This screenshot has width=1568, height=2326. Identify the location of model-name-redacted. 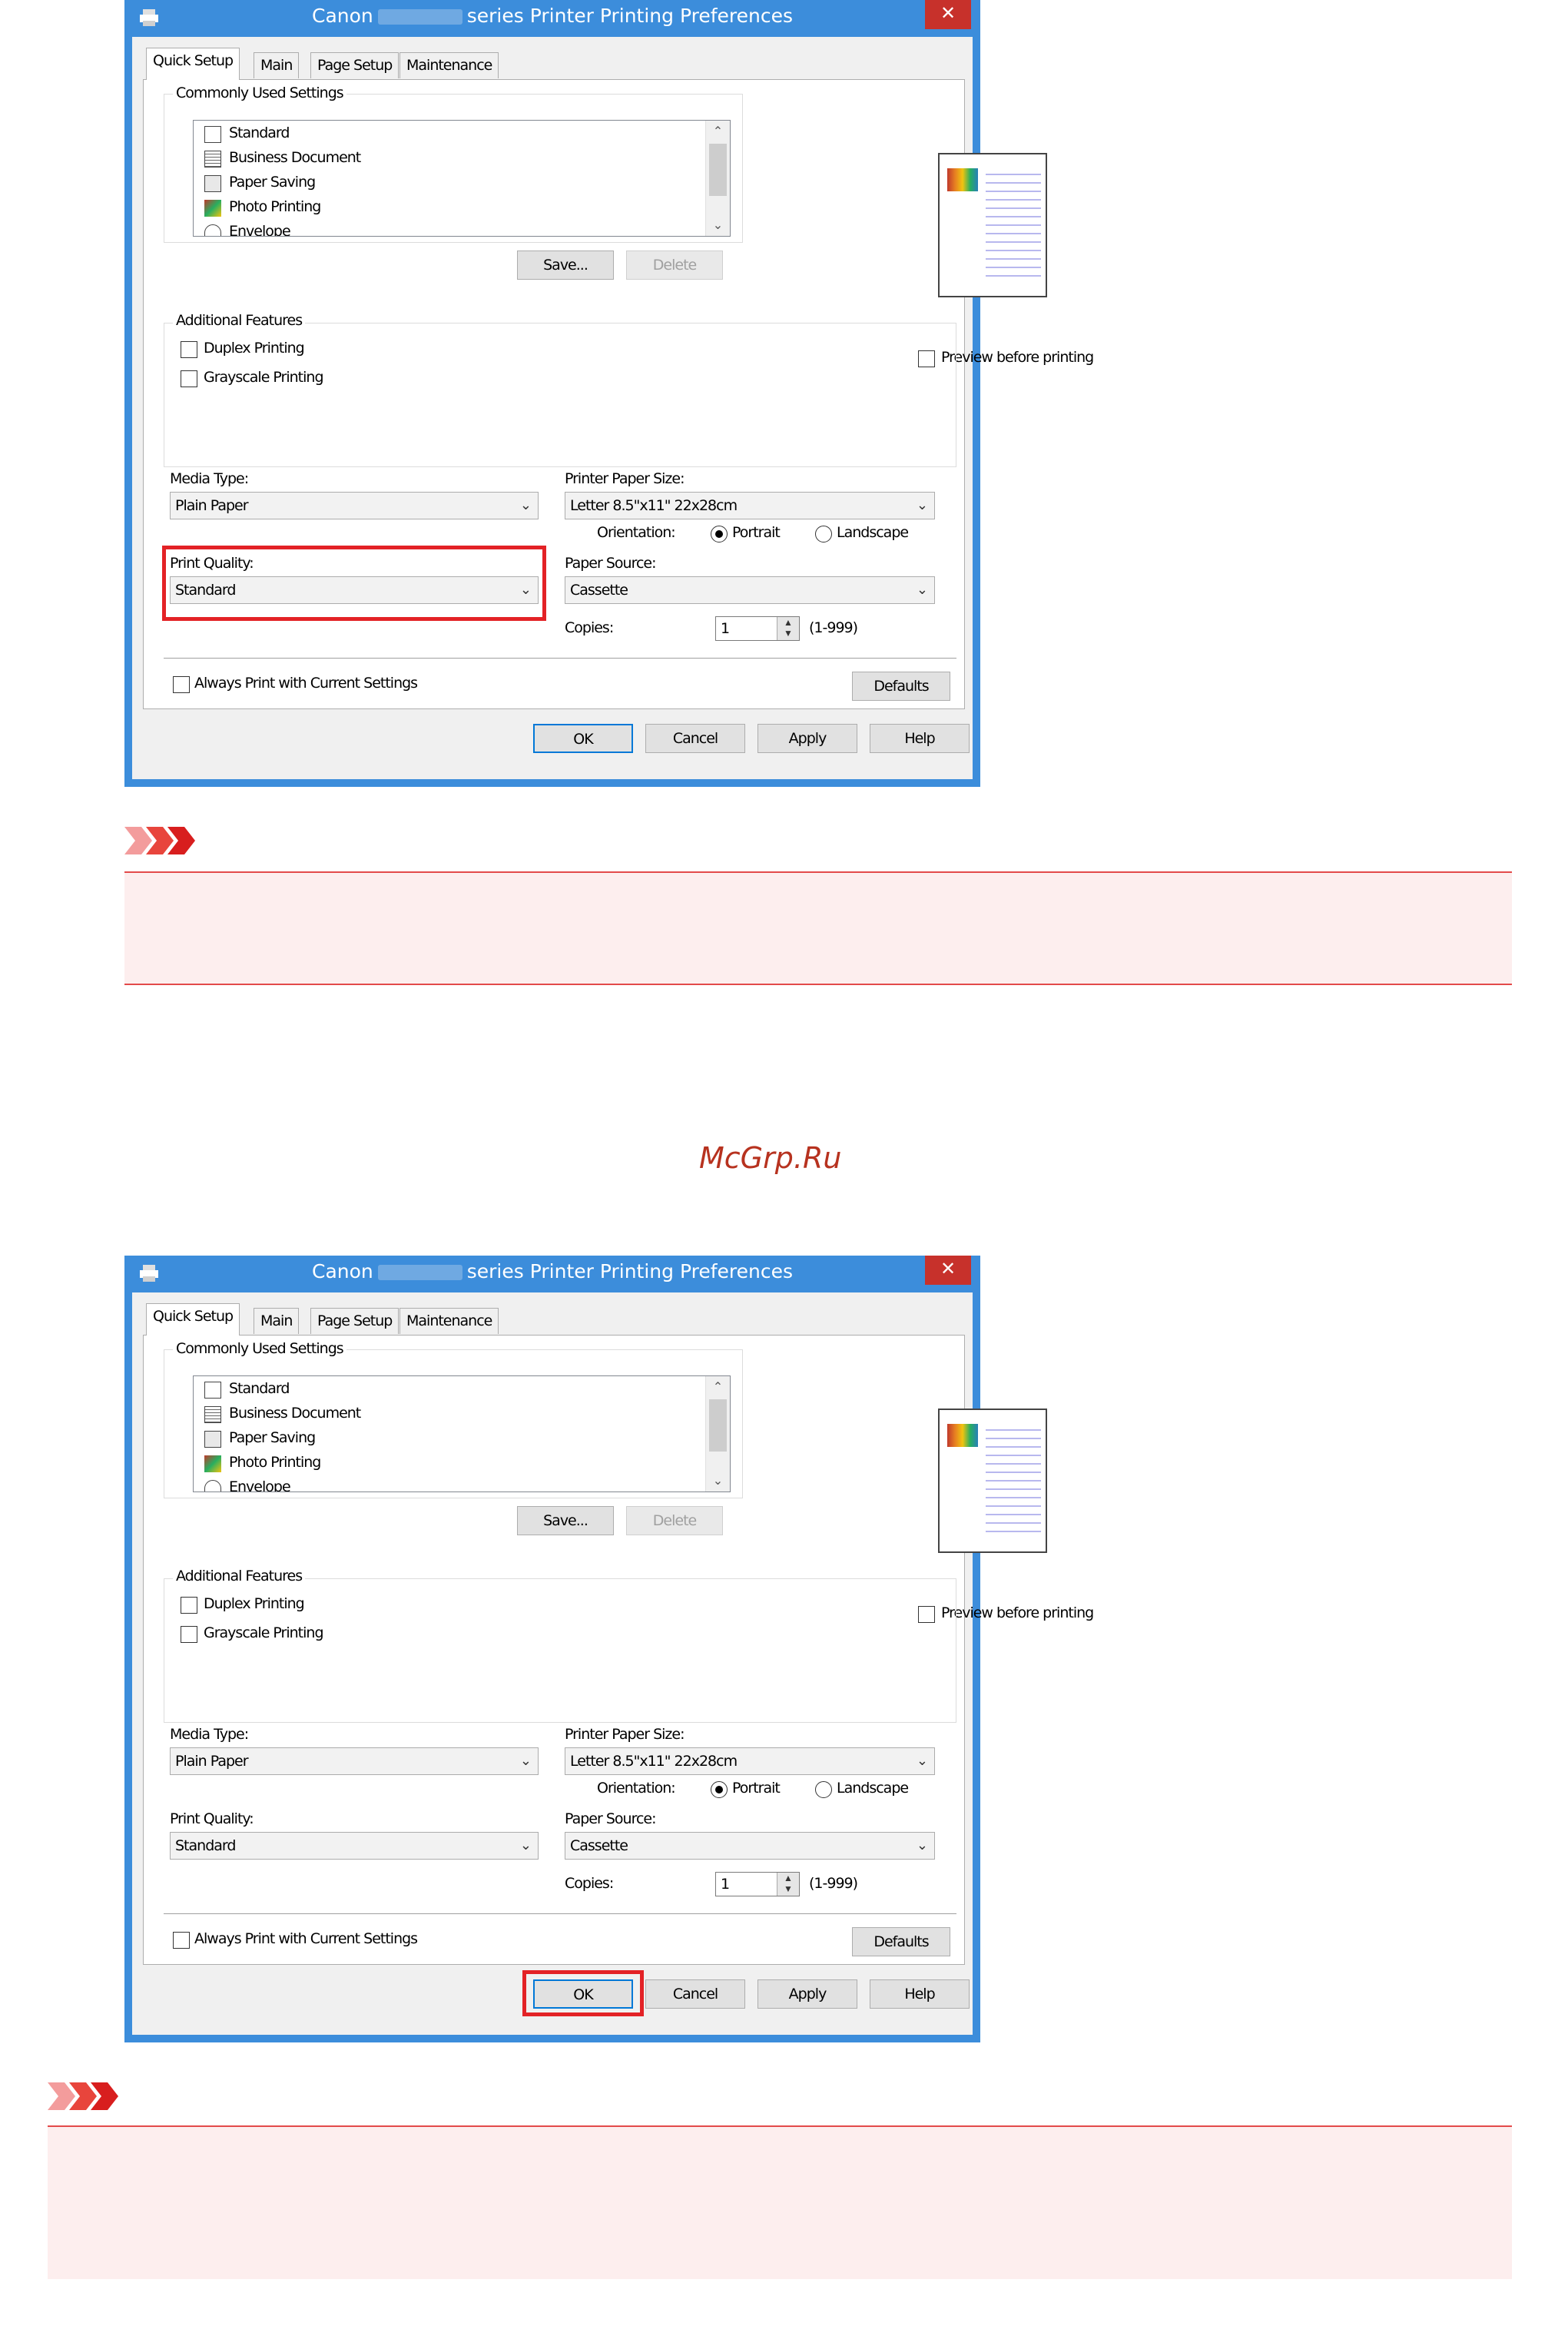
(419, 1272).